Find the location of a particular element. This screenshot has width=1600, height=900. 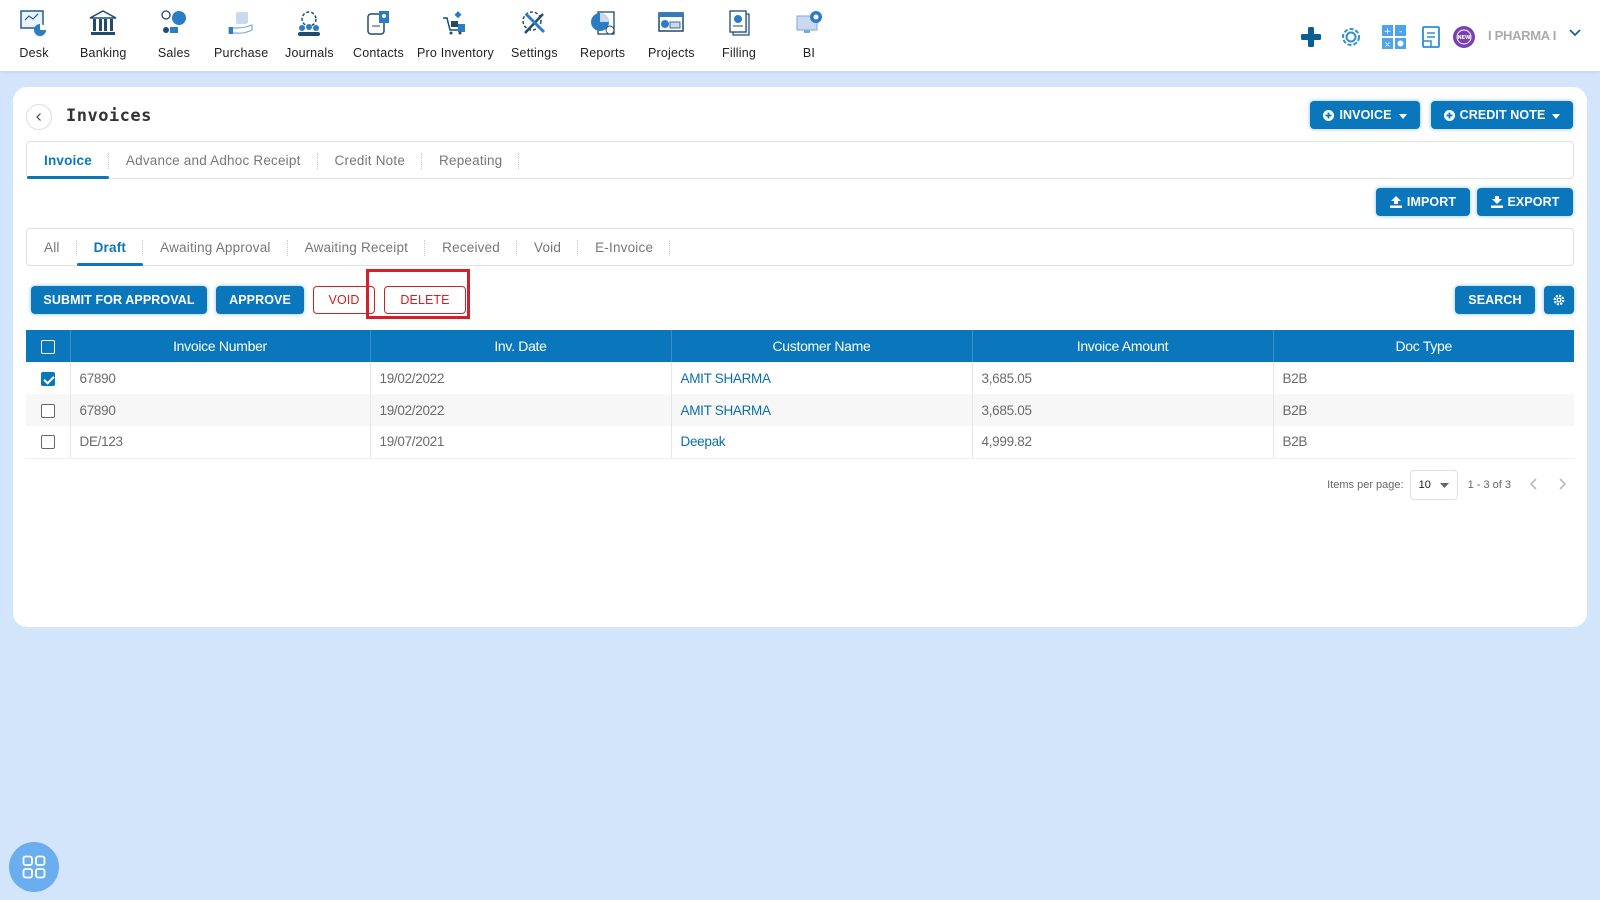

reports-icon is located at coordinates (603, 23).